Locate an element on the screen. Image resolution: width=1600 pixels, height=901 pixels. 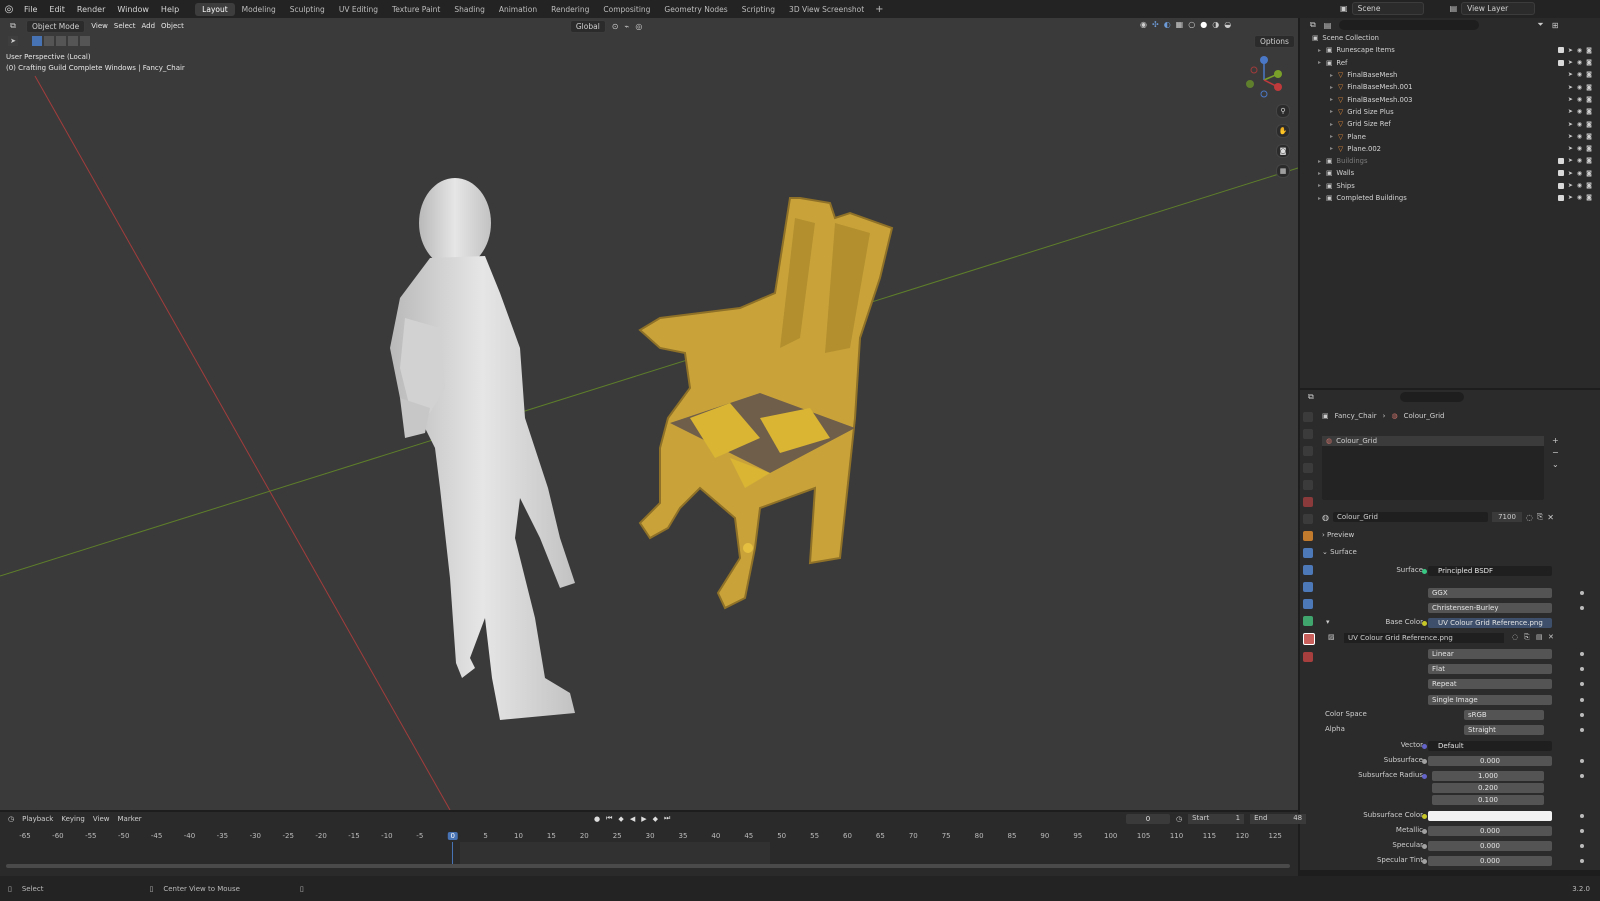
surface-shader-field: Principled BSDF is located at coordinates (1490, 571).